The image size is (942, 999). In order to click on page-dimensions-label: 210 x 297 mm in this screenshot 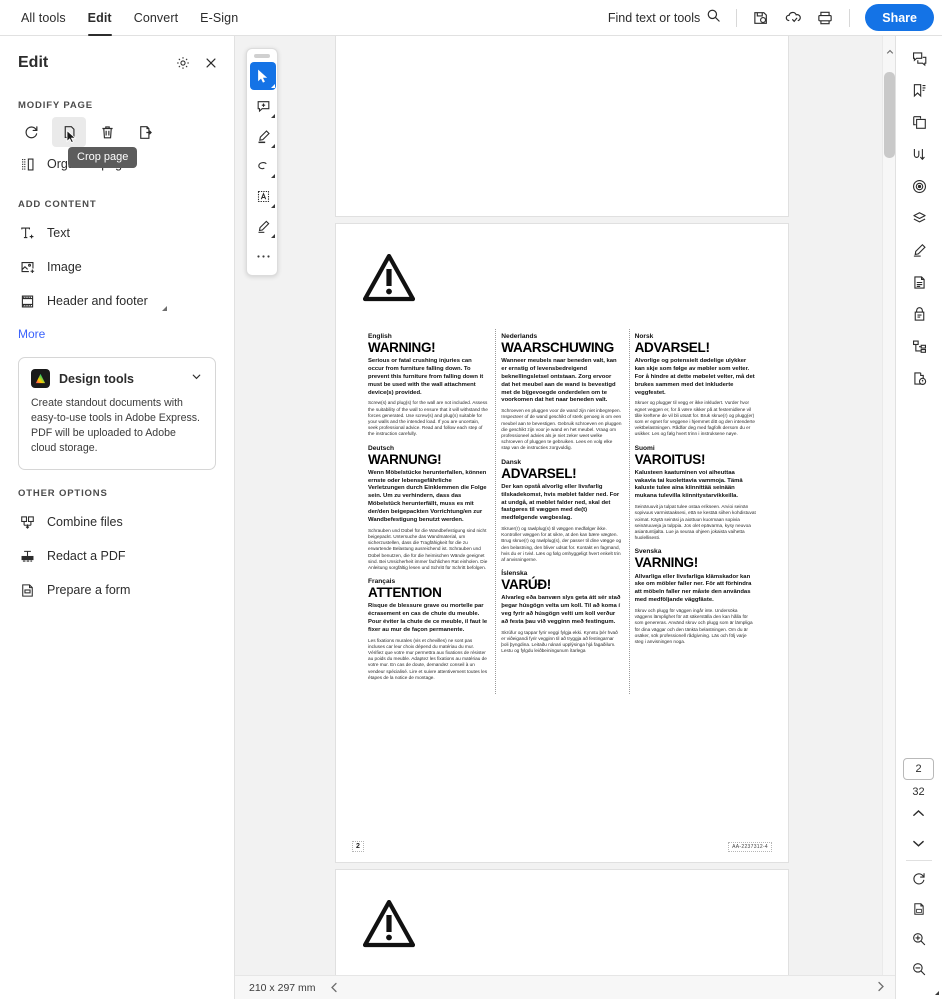, I will do `click(282, 987)`.